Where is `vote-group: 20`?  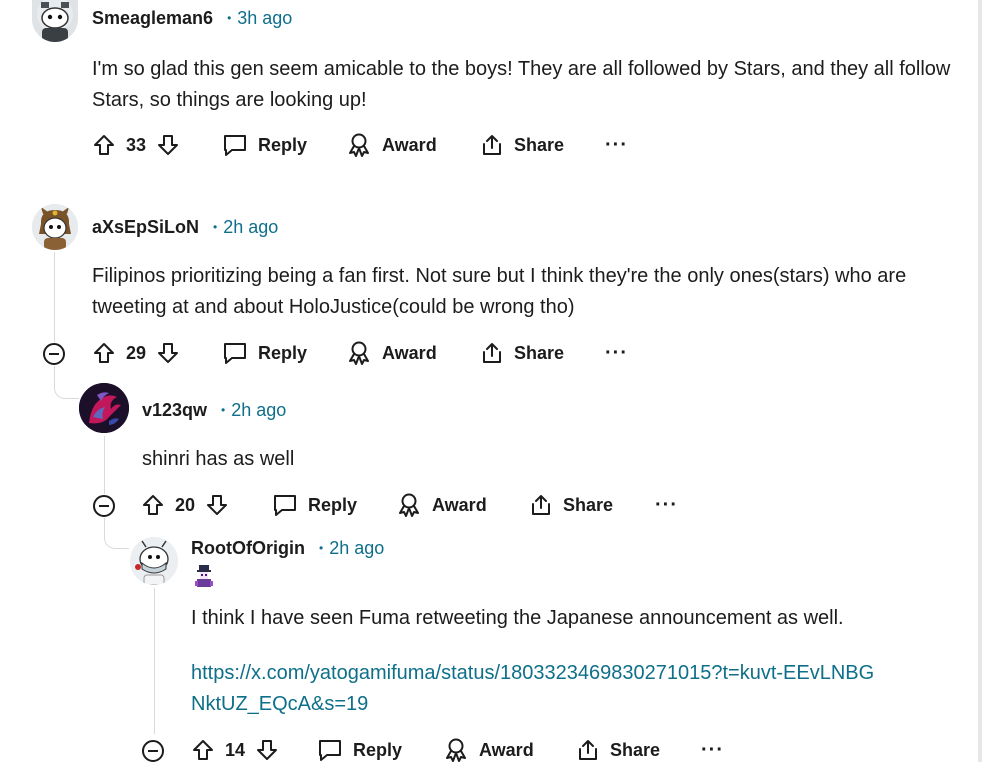 vote-group: 20 is located at coordinates (185, 505).